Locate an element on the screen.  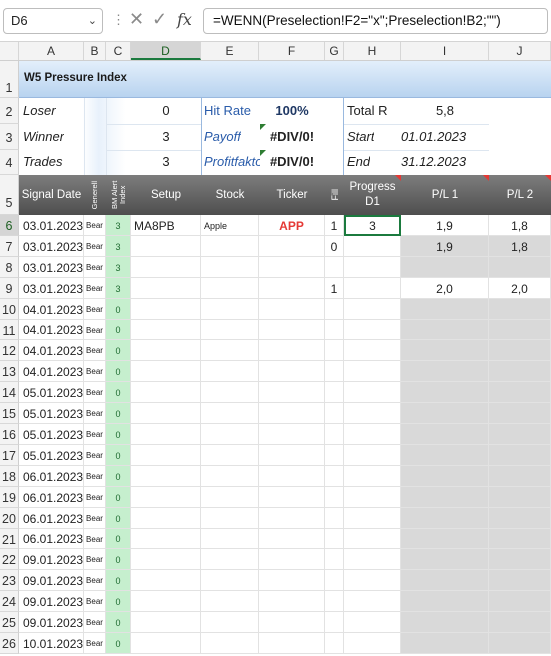
row-header: 4 is located at coordinates (9, 162).